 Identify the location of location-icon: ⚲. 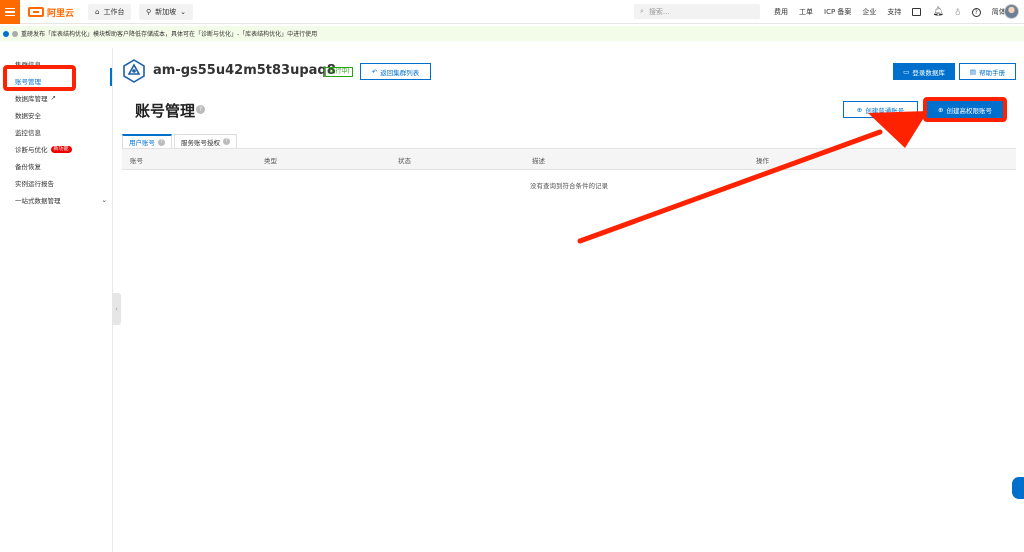
(149, 12).